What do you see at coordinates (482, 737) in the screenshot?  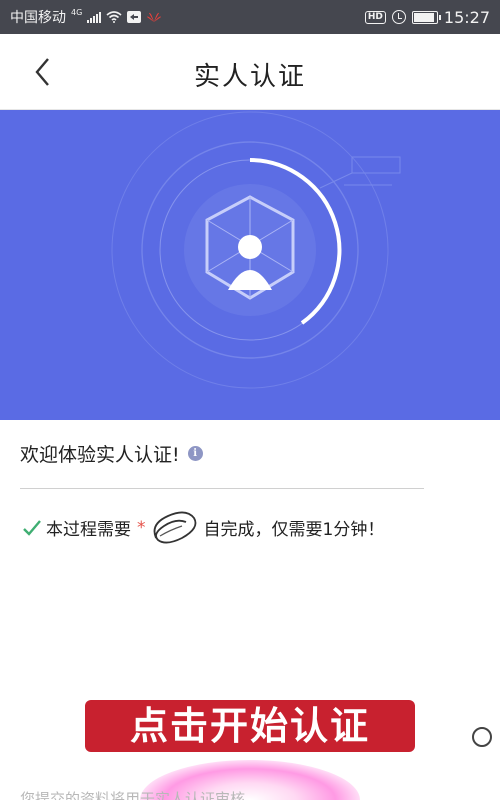 I see `agreement-radio` at bounding box center [482, 737].